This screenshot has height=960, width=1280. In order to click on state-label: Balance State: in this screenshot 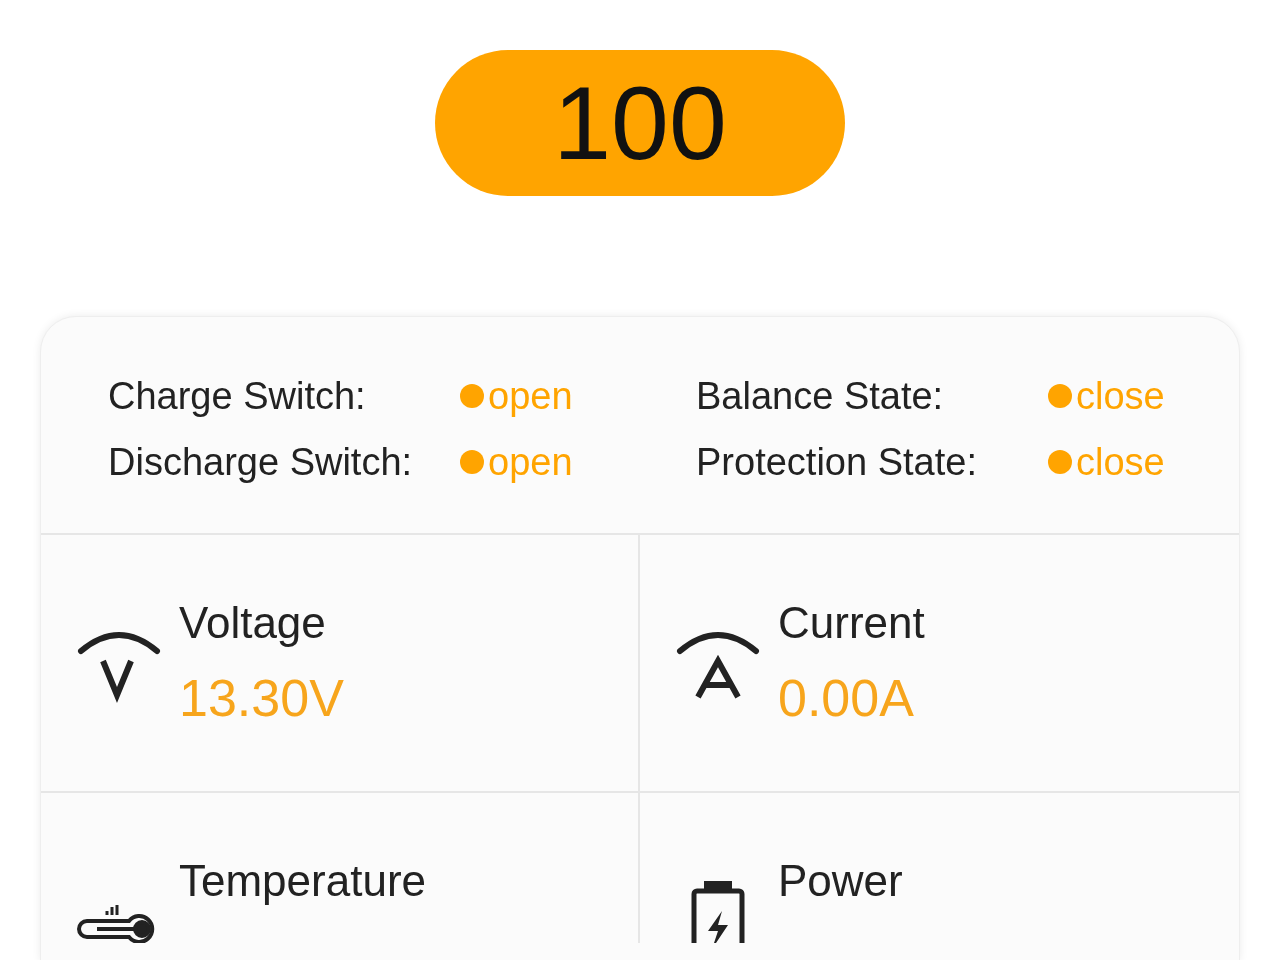, I will do `click(820, 396)`.